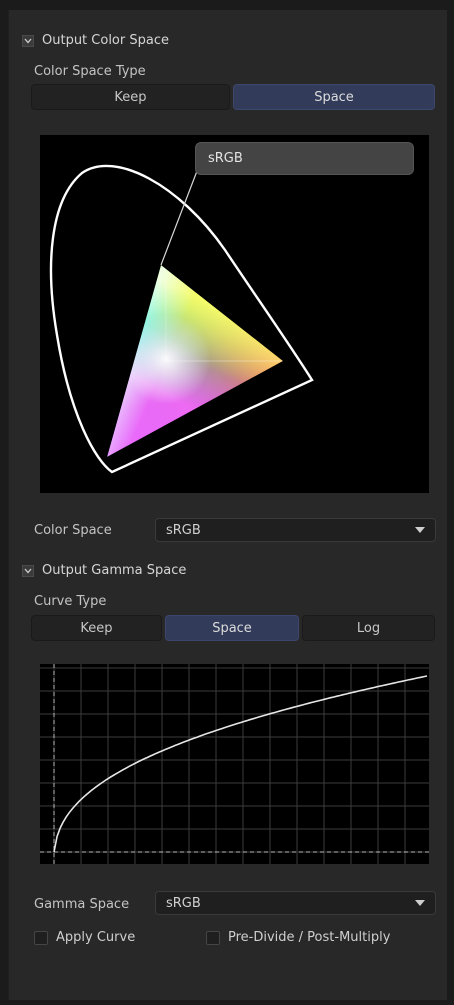 Image resolution: width=454 pixels, height=1005 pixels. What do you see at coordinates (213, 937) in the screenshot?
I see `predivide-box` at bounding box center [213, 937].